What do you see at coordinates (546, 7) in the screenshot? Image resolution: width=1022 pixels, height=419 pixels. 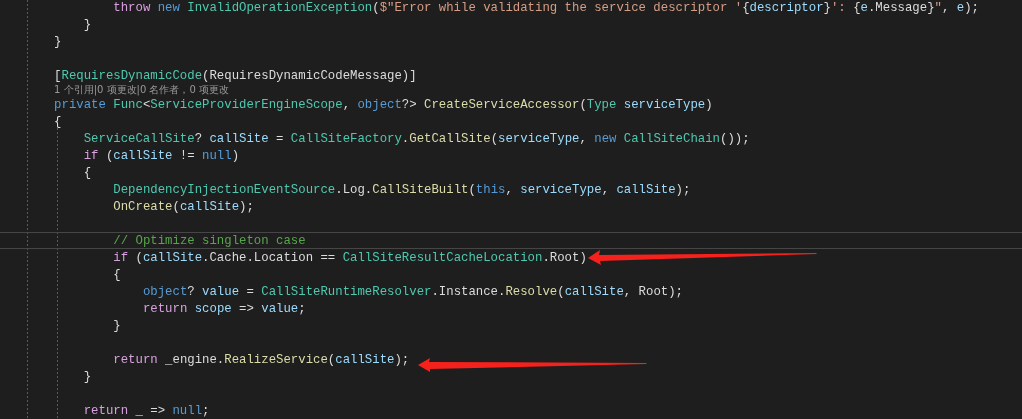 I see `code-line: throw new InvalidOperationException($"Error while validating the service descriptor '{descriptor}': {e.Message}", e);` at bounding box center [546, 7].